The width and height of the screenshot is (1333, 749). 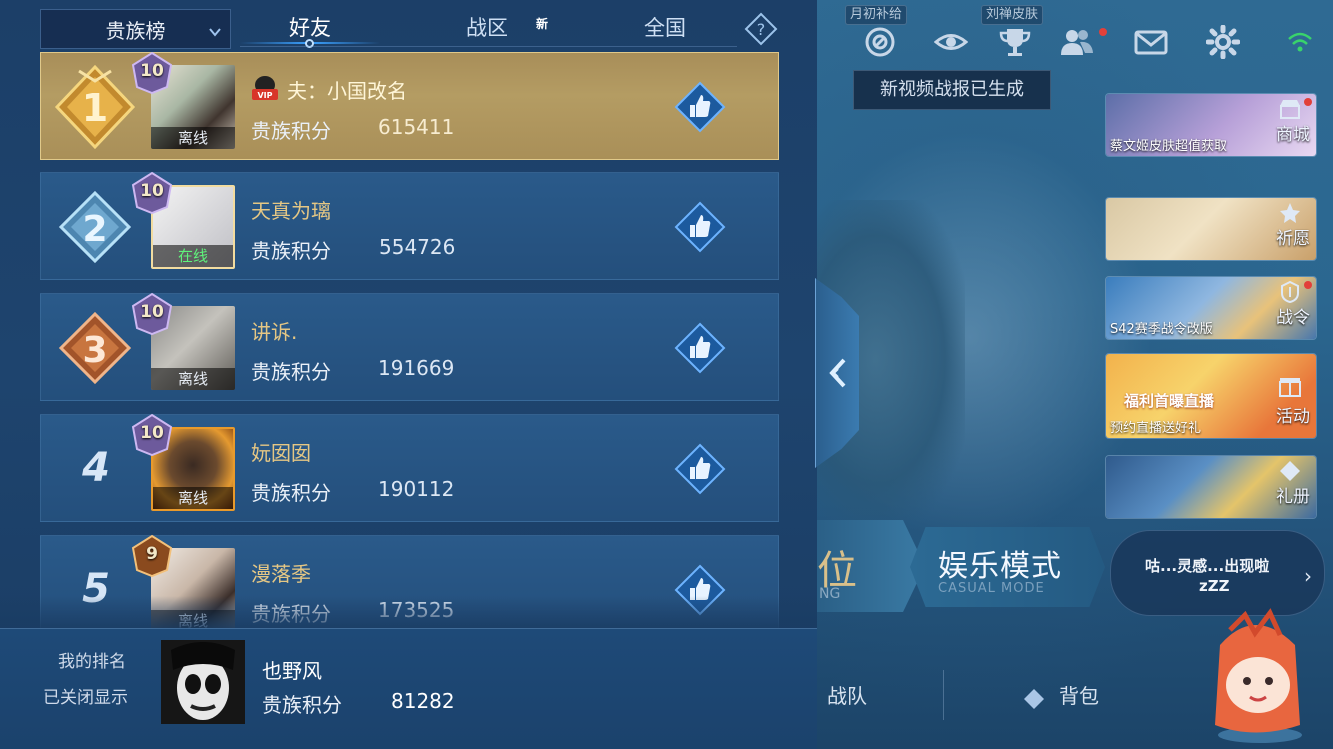 I want to click on battle-pass-promo-text: S42赛季战令改版, so click(x=1161, y=329).